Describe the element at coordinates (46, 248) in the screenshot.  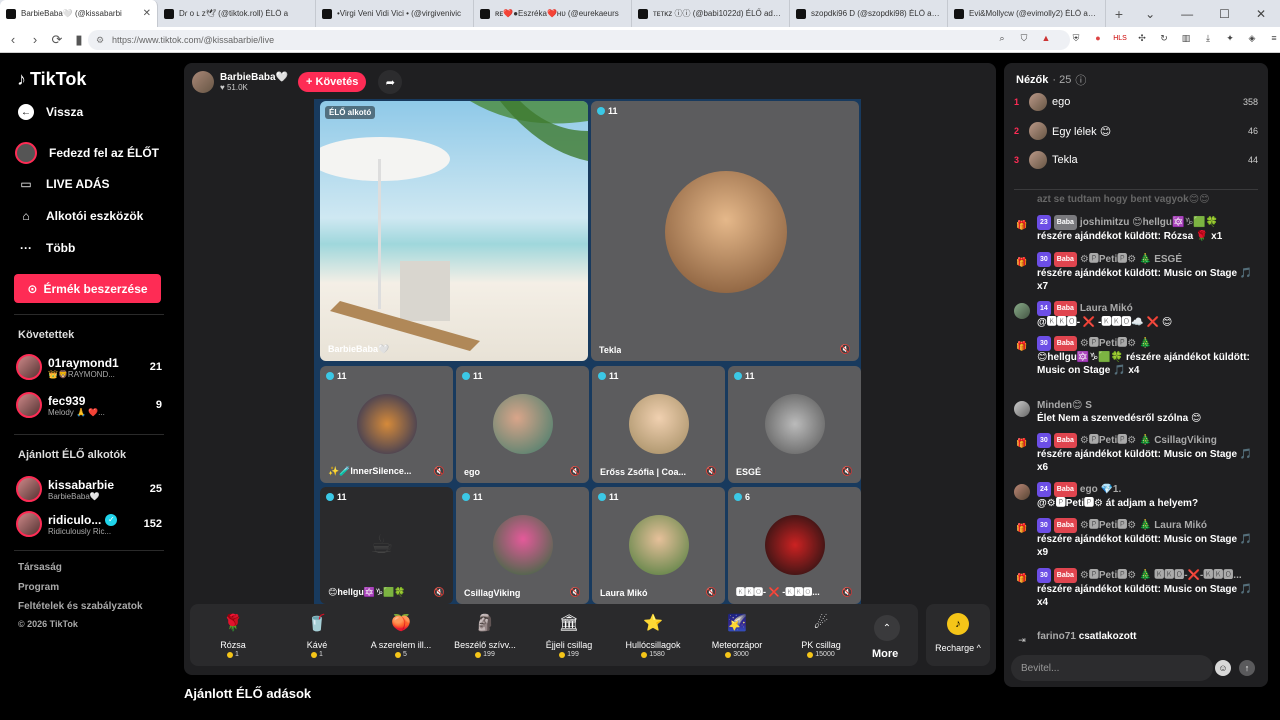
I see `nav-more: ··· Több` at that location.